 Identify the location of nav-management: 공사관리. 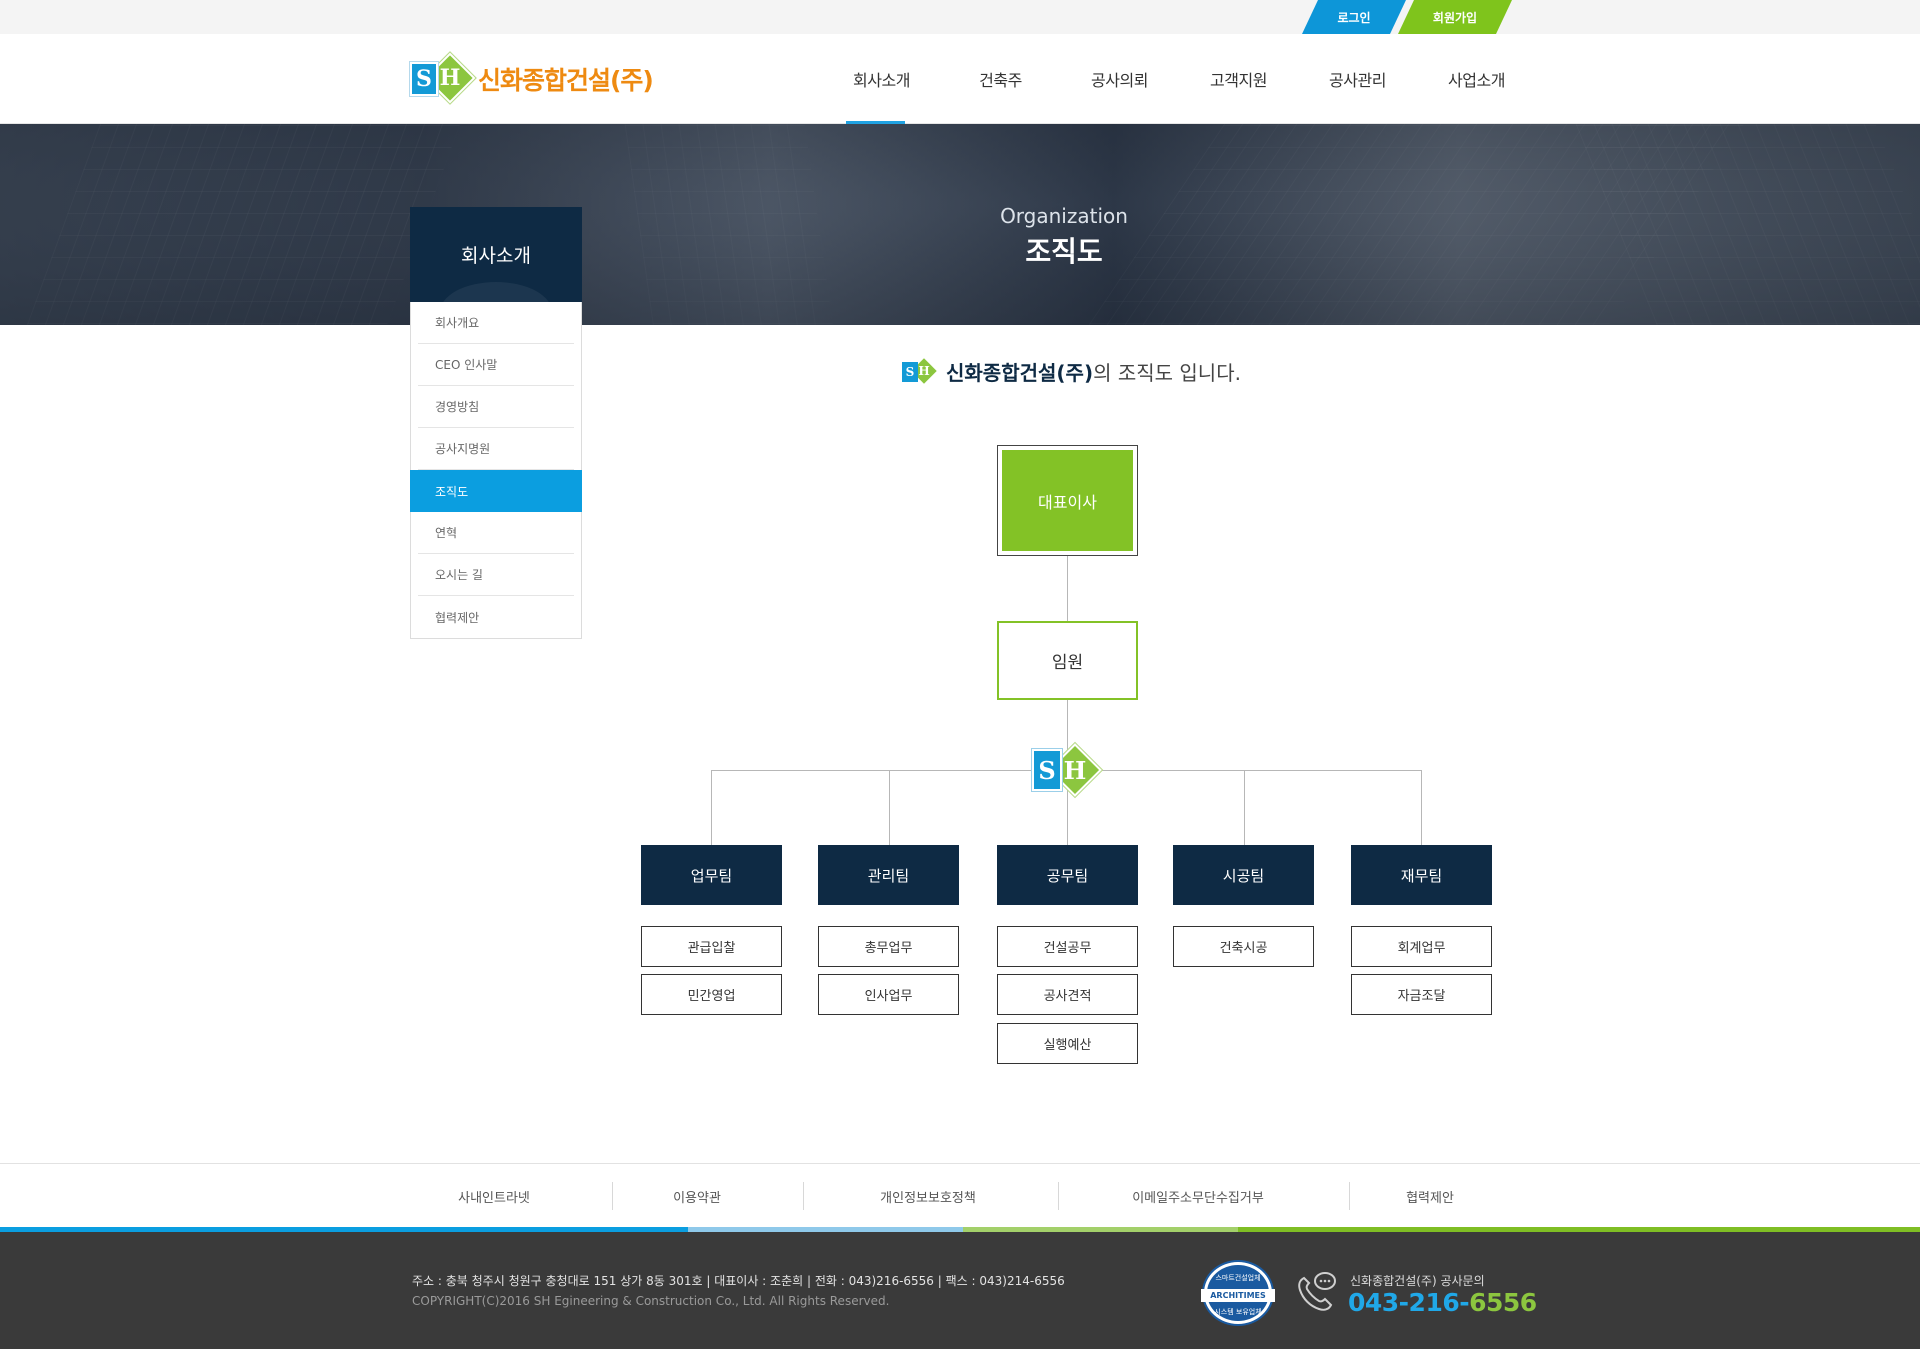
(1357, 79).